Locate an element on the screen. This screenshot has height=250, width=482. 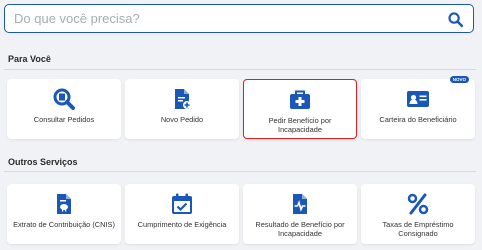
id-card-icon is located at coordinates (418, 99).